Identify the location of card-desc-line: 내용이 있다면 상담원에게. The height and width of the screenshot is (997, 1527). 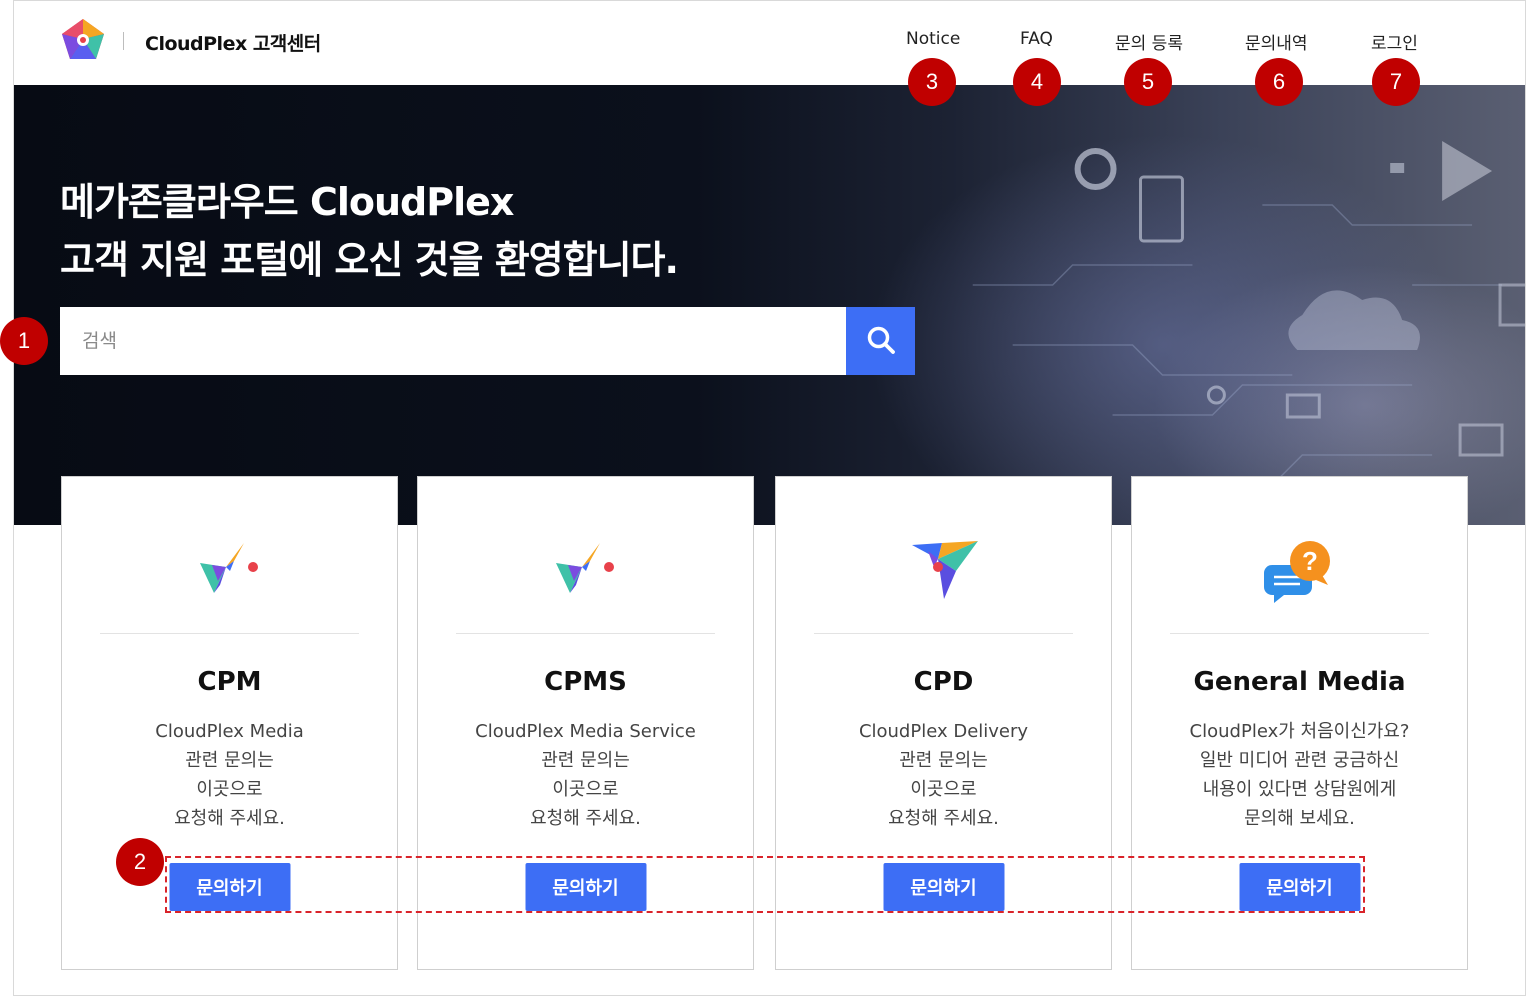
(1299, 789).